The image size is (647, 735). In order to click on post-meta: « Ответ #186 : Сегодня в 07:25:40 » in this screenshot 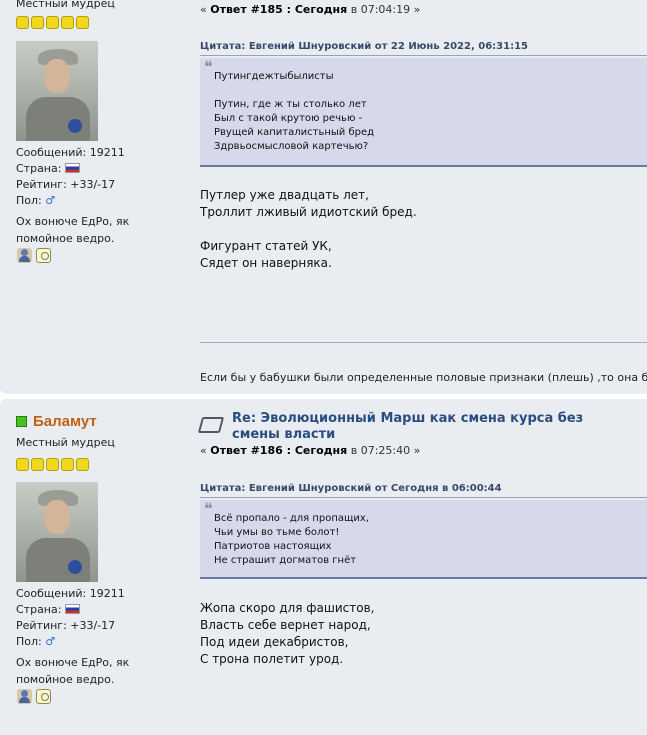, I will do `click(310, 450)`.